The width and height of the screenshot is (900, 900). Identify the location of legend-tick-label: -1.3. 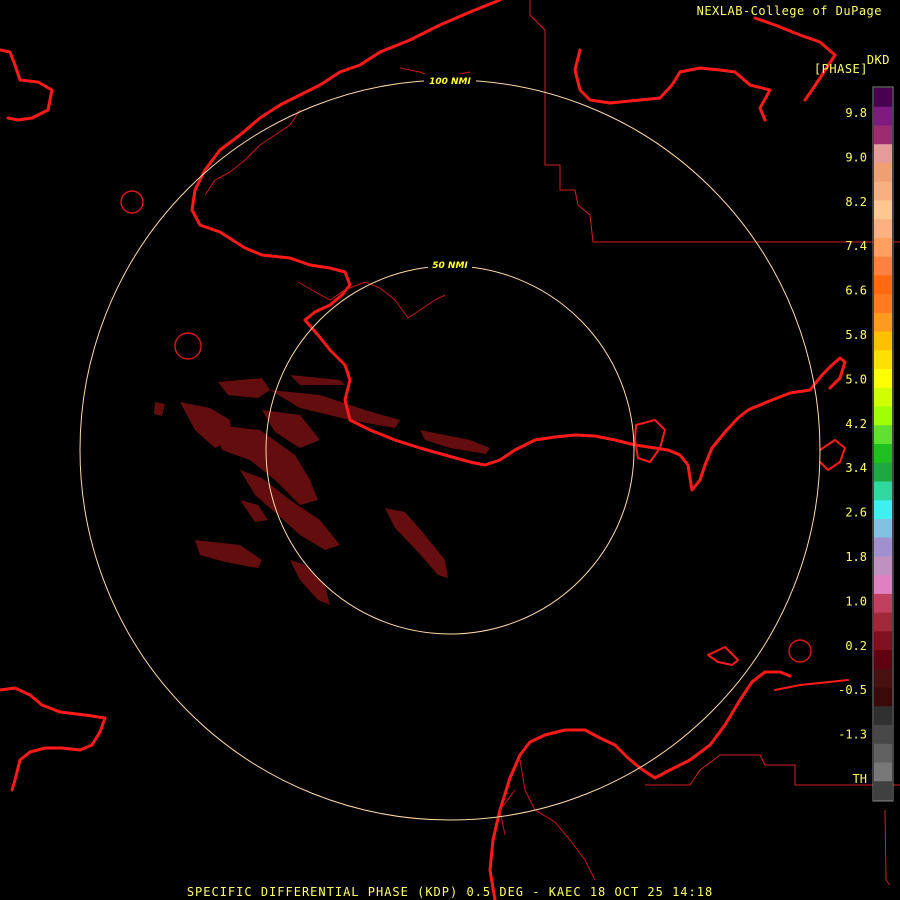
(852, 735).